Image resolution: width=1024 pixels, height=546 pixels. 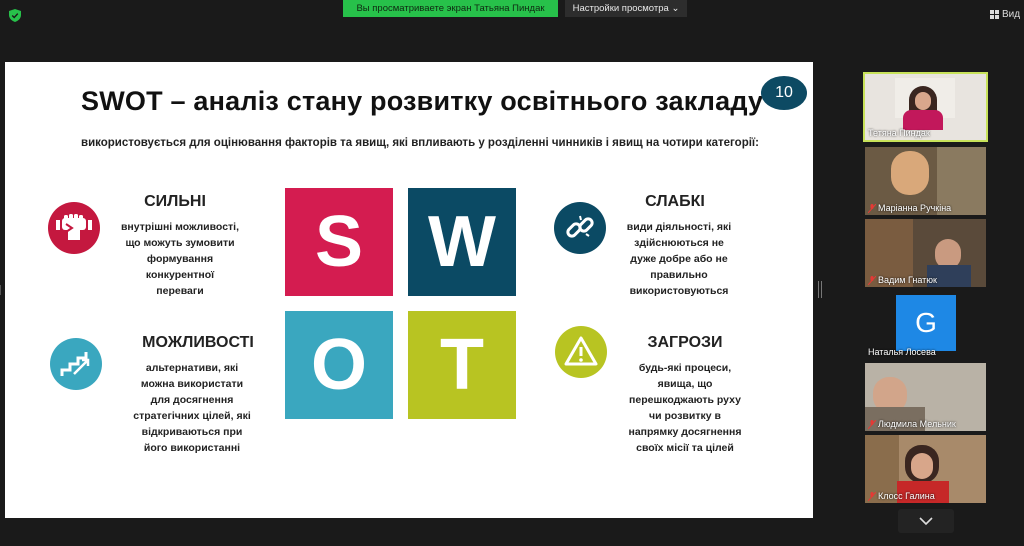 What do you see at coordinates (685, 342) in the screenshot?
I see `threats-title: ЗАГРОЗИ` at bounding box center [685, 342].